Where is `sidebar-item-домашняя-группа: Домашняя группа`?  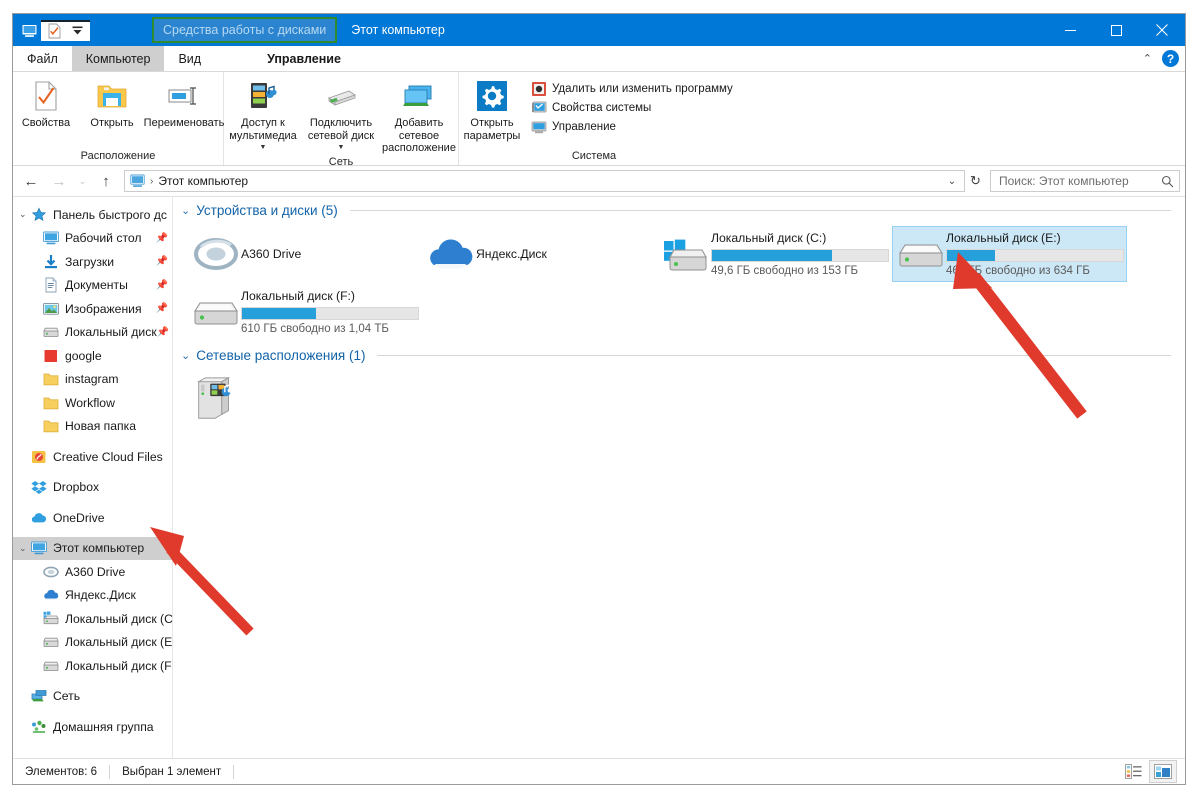
sidebar-item-домашняя-группа: Домашняя группа is located at coordinates (92, 727).